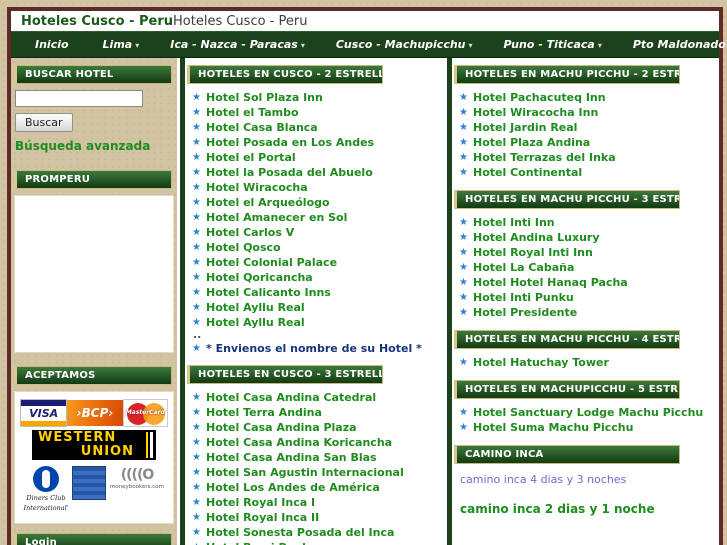 This screenshot has height=545, width=727. What do you see at coordinates (268, 292) in the screenshot?
I see `hotel-link: Hotel Calicanto Inns` at bounding box center [268, 292].